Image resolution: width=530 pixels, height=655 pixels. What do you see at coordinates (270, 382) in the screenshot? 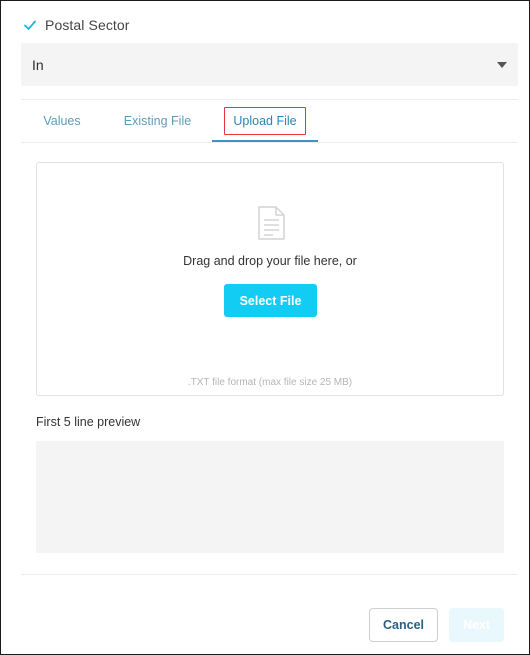
I see `file-format-hint: .TXT file format (max file size 25 MB)` at bounding box center [270, 382].